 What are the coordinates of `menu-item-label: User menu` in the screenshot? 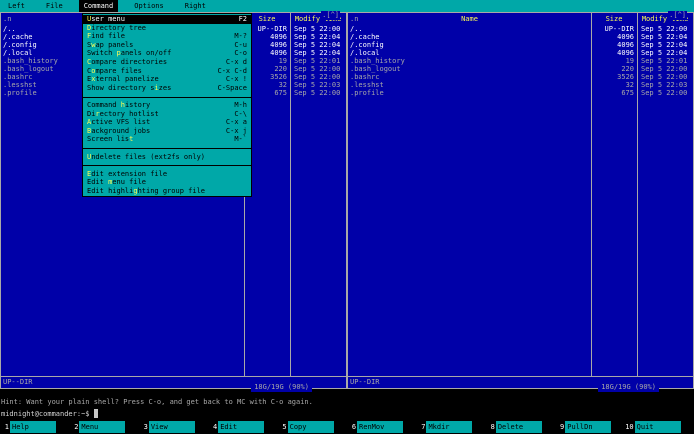 It's located at (106, 19).